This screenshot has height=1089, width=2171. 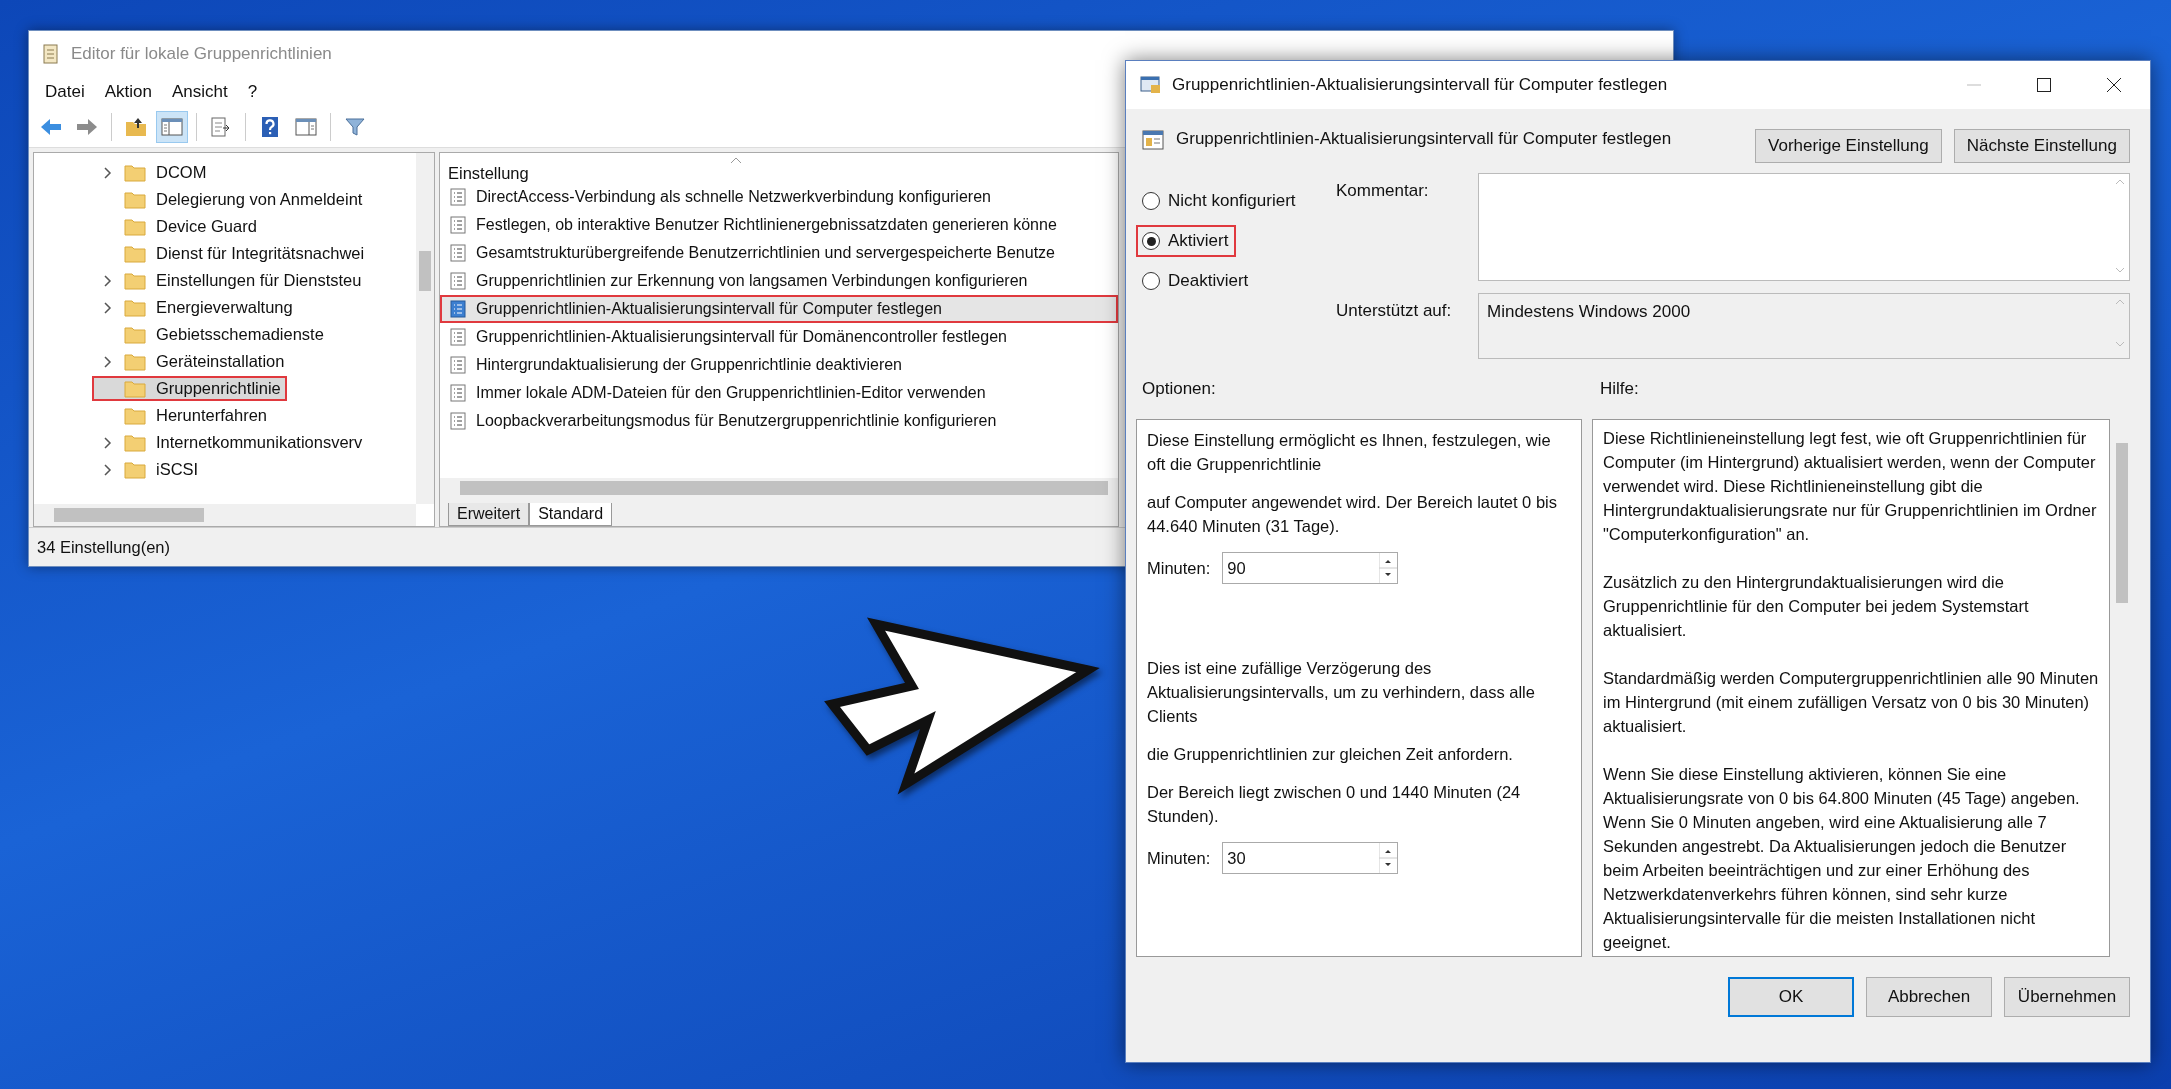 What do you see at coordinates (1352, 514) in the screenshot?
I see `option-description: auf Computer angewendet wird. Der Bereich lautet 0 bis 44.640 Minuten (31 Tage).` at bounding box center [1352, 514].